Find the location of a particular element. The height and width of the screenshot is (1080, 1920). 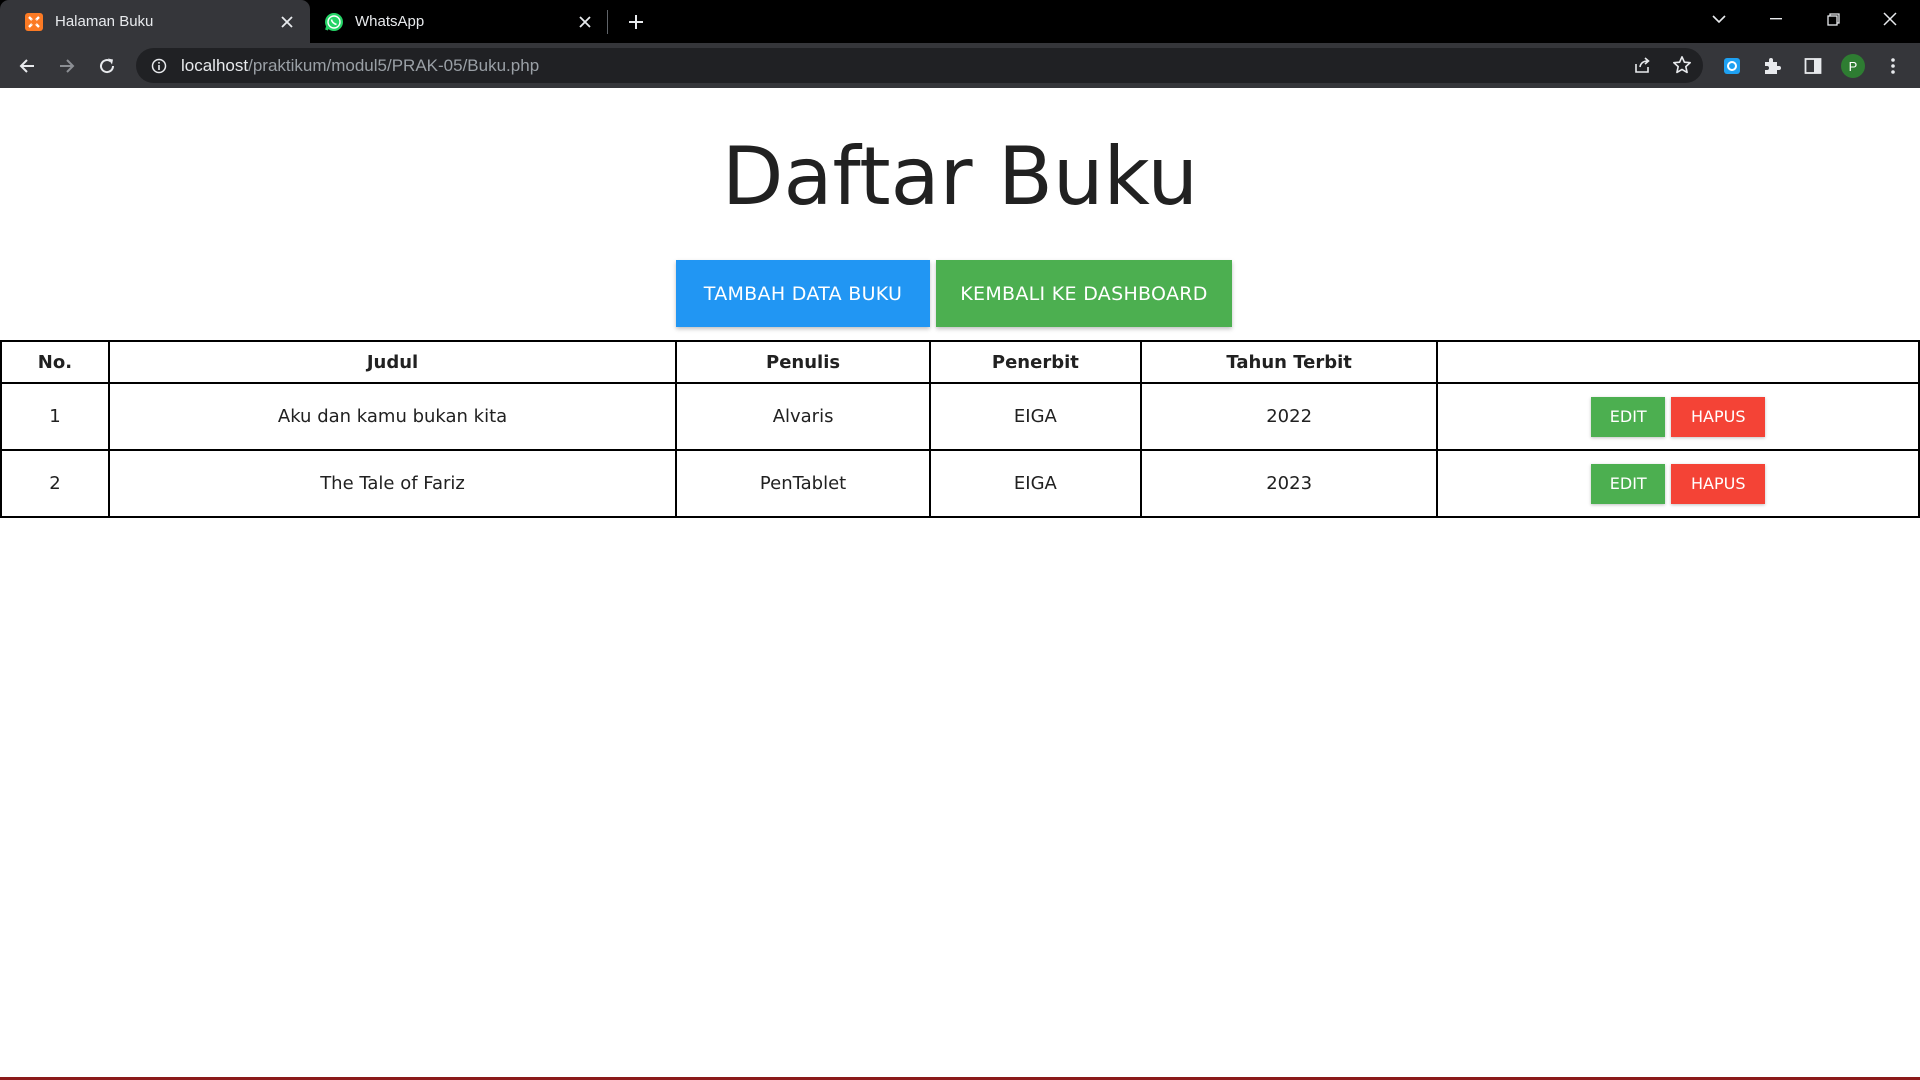

cell-judul: The Tale of Fariz is located at coordinates (392, 483).